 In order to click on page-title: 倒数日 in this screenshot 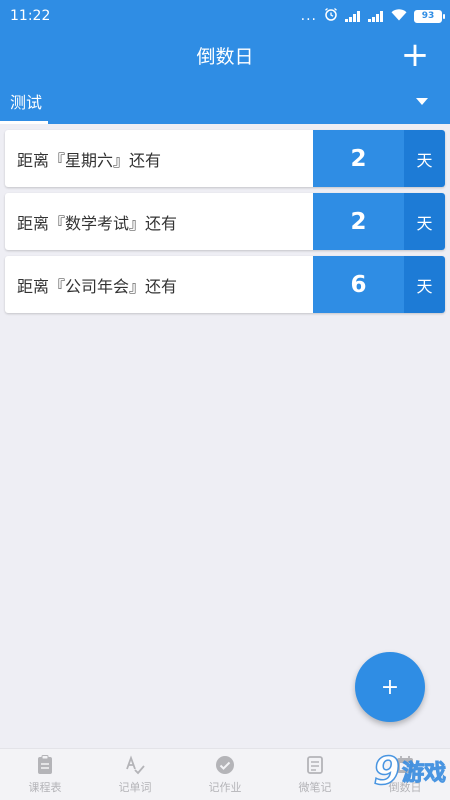, I will do `click(225, 56)`.